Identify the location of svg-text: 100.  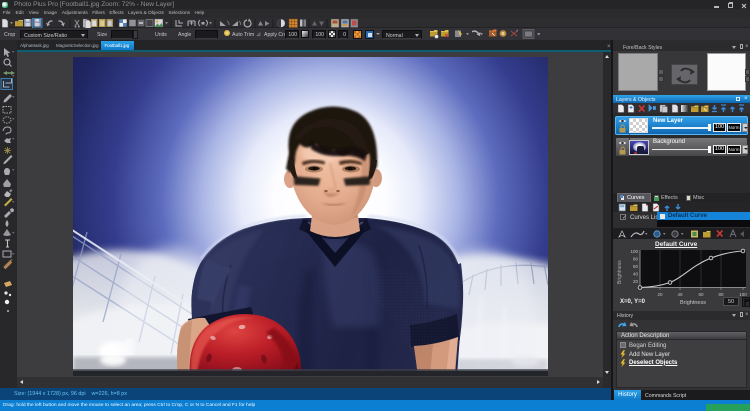
(634, 251).